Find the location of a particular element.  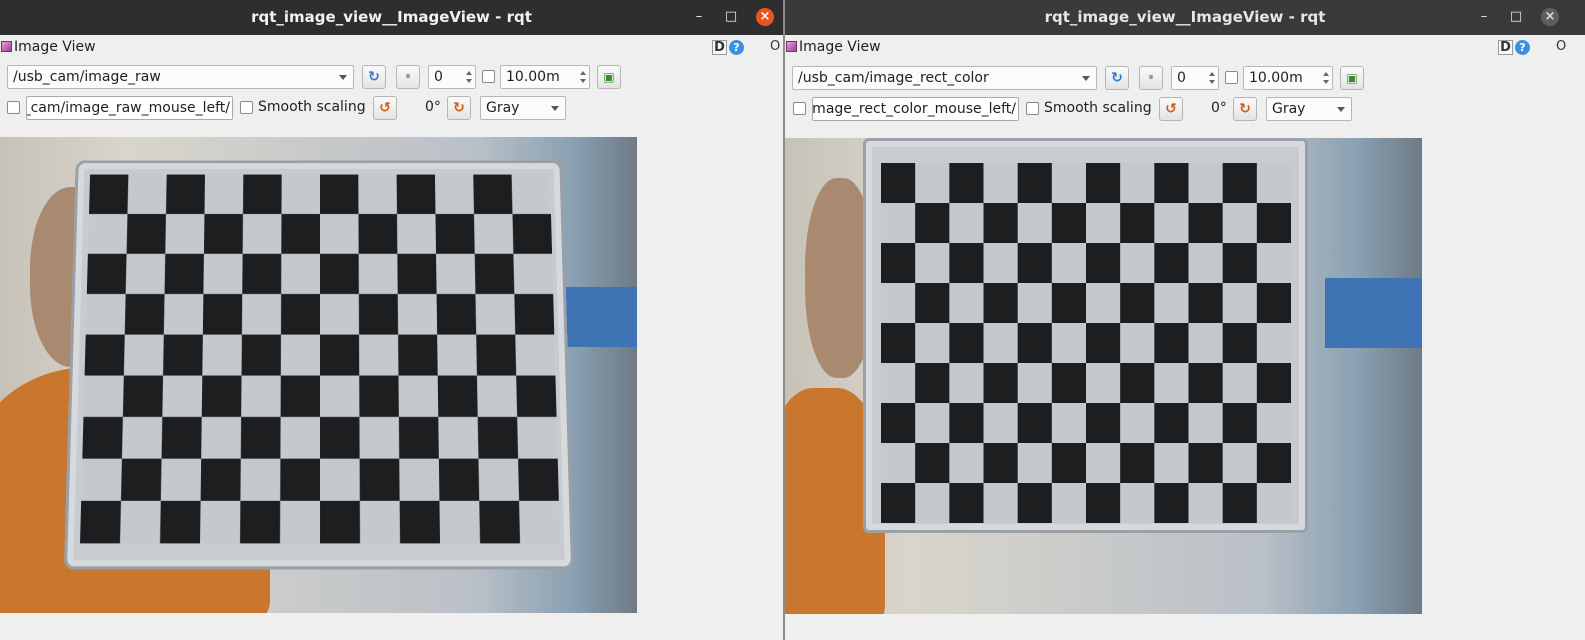

window-title: rqt_image_view__ImageView - rqt is located at coordinates (1185, 17).